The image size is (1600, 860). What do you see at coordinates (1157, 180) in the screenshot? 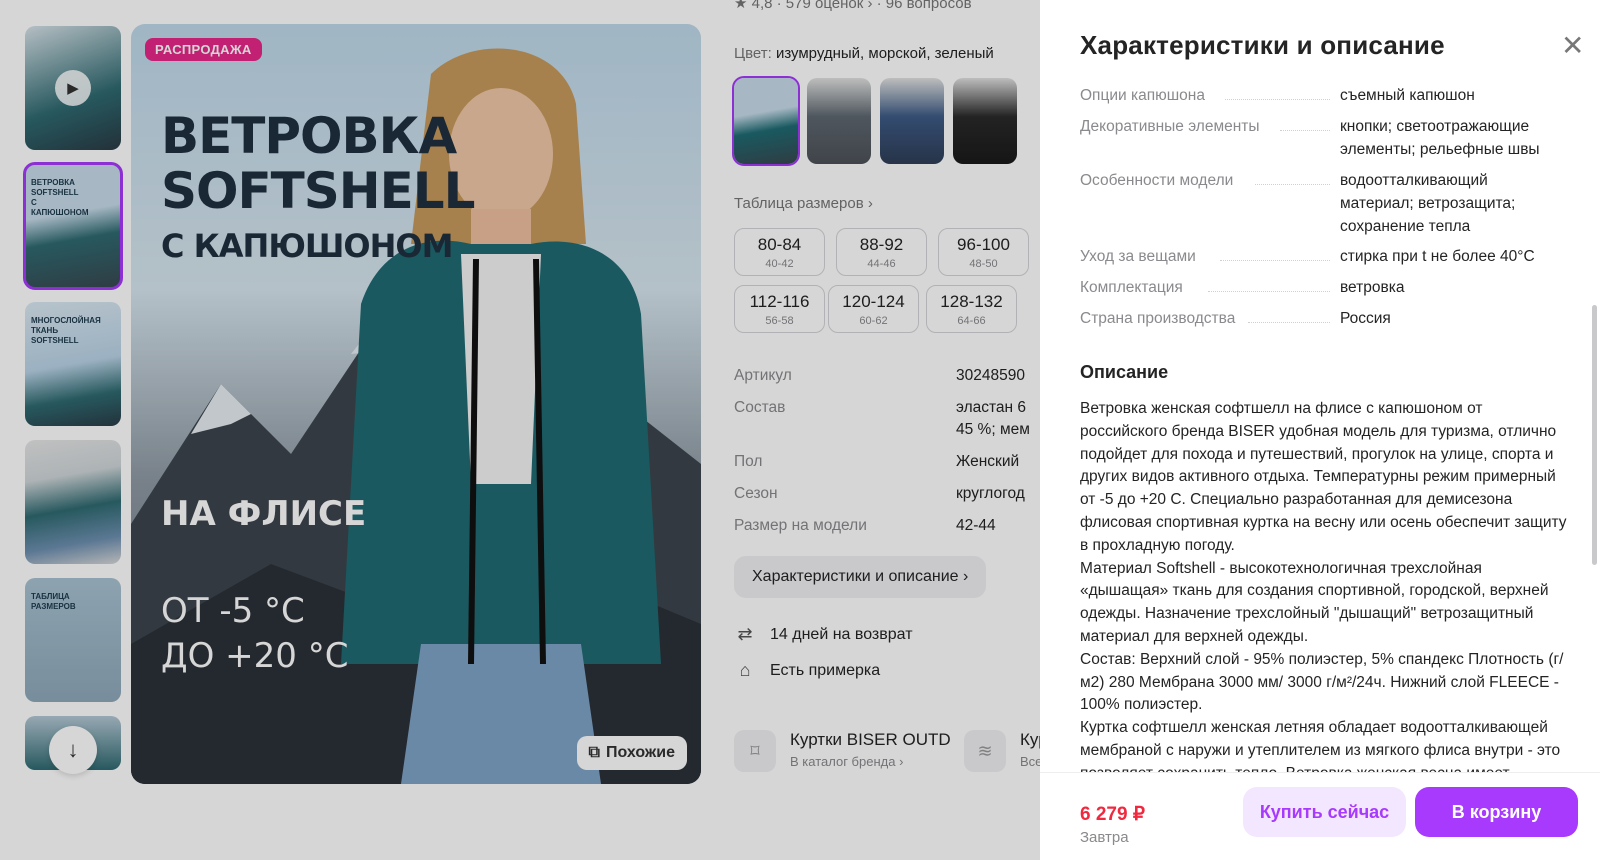
I see `char-key: Особенности модели` at bounding box center [1157, 180].